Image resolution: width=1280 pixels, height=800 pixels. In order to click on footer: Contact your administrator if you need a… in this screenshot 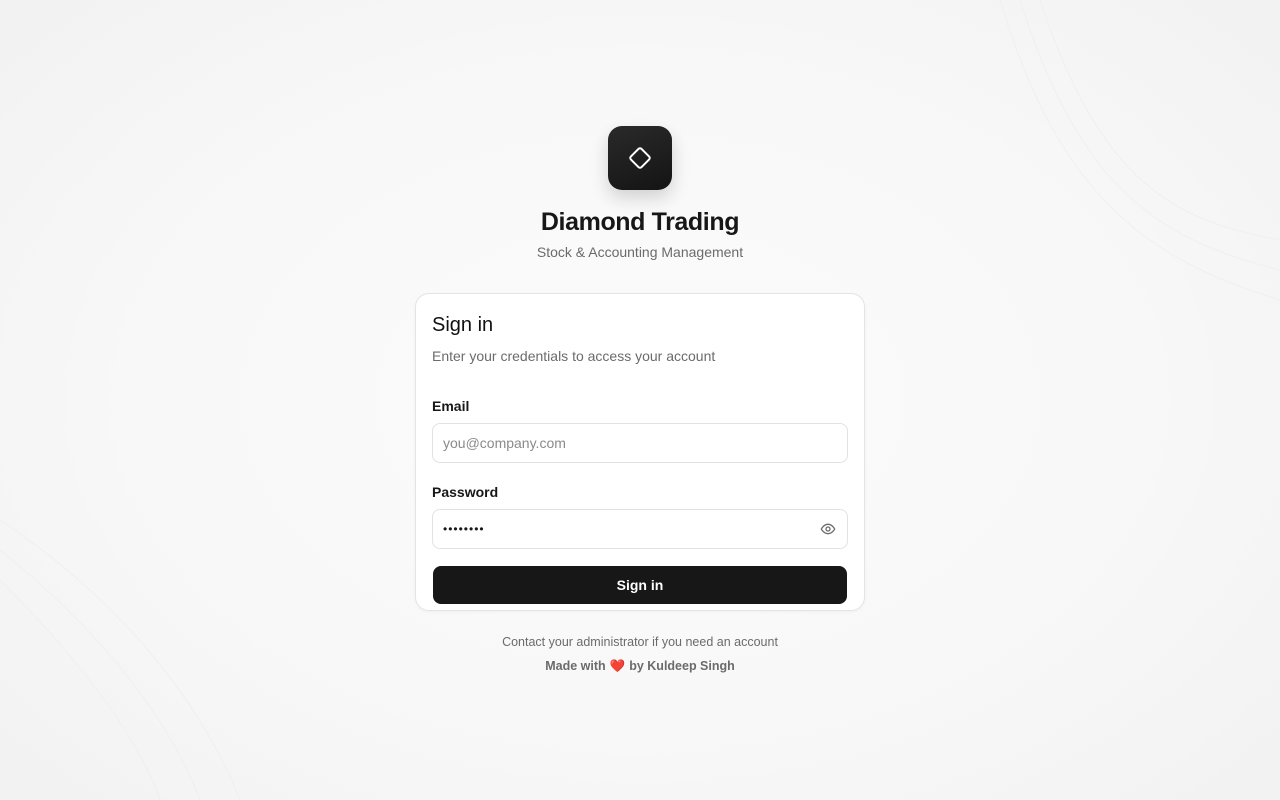, I will do `click(640, 654)`.